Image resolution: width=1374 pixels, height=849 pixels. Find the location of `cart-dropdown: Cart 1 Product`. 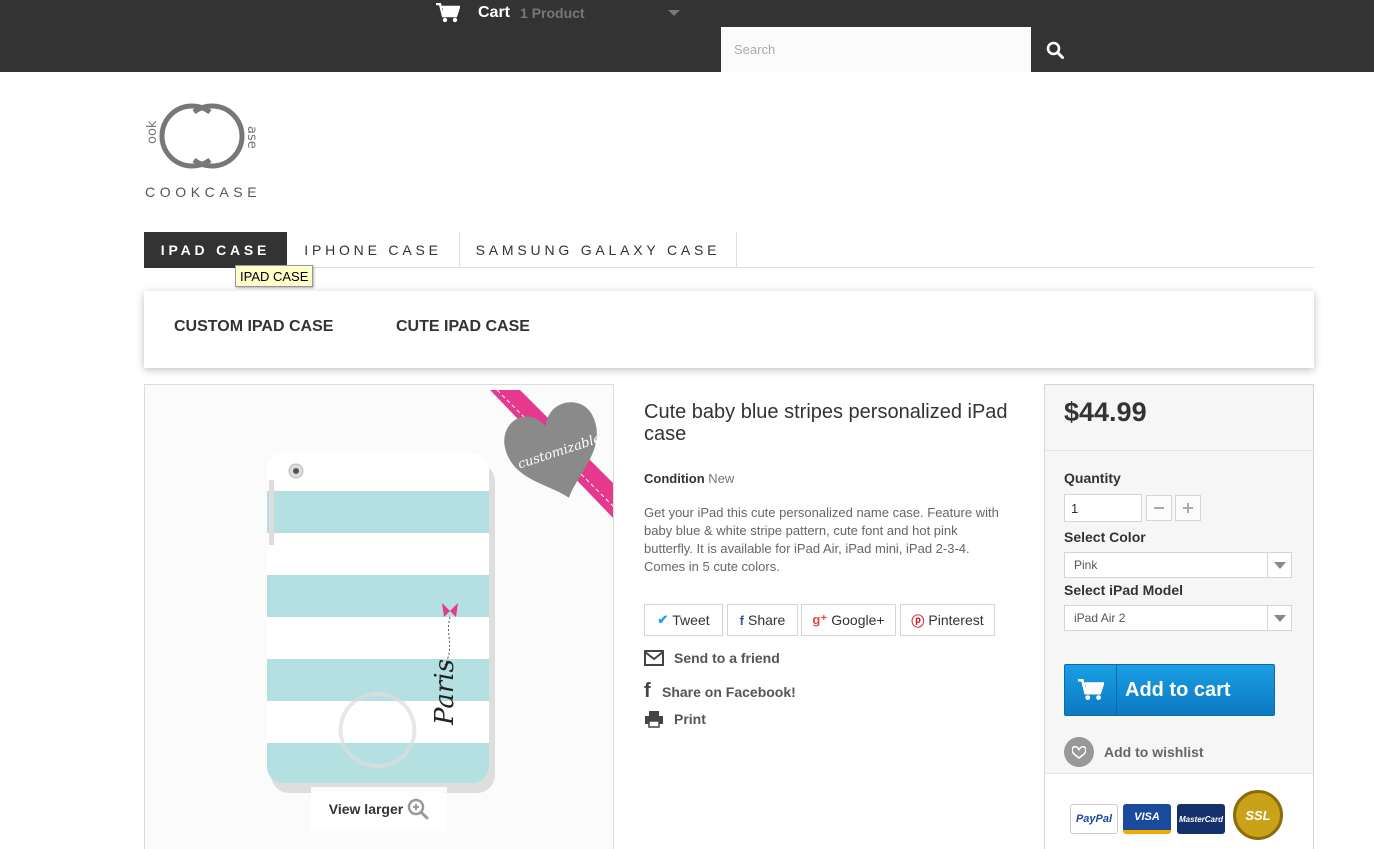

cart-dropdown: Cart 1 Product is located at coordinates (561, 13).